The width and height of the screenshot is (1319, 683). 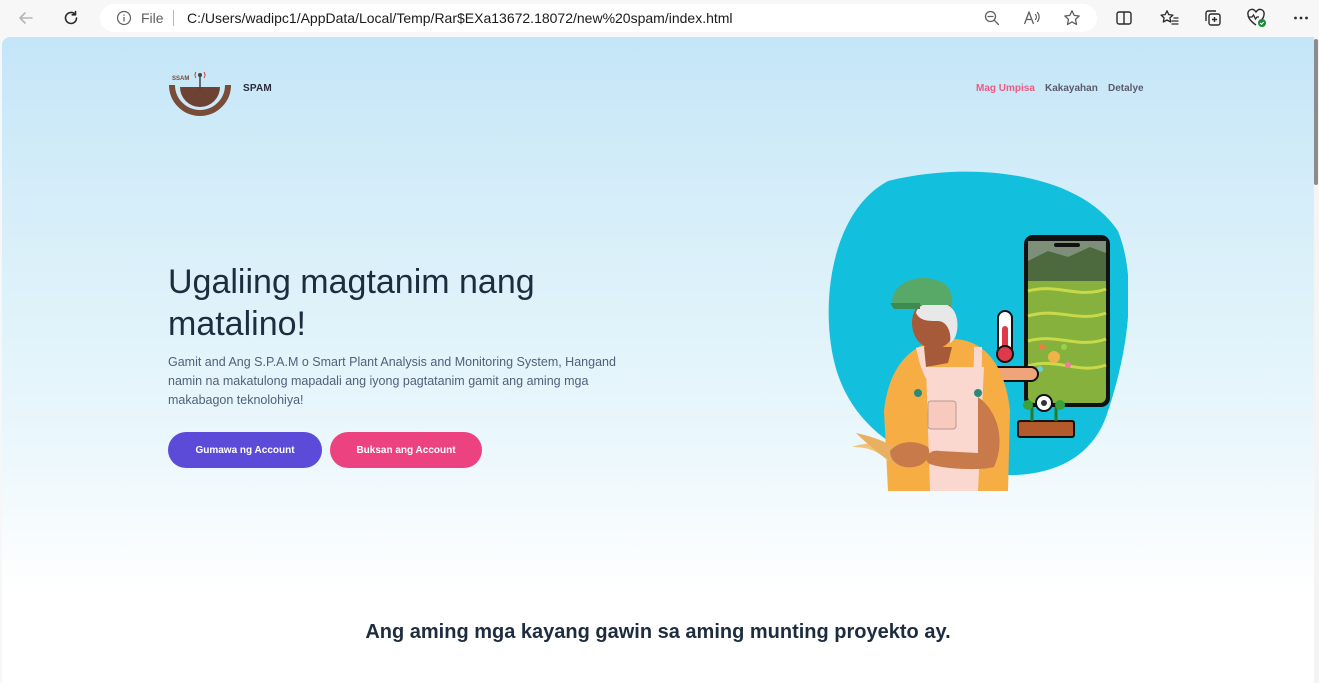 What do you see at coordinates (152, 18) in the screenshot?
I see `file-scheme-label: File` at bounding box center [152, 18].